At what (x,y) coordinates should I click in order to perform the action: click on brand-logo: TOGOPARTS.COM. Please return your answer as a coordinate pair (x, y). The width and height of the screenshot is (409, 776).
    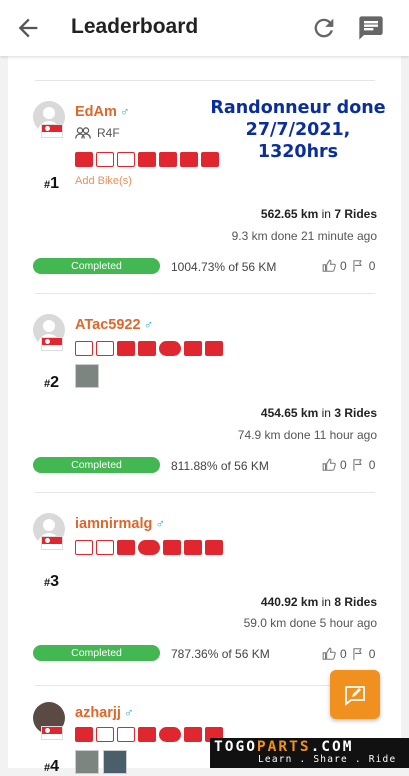
    Looking at the image, I should click on (284, 747).